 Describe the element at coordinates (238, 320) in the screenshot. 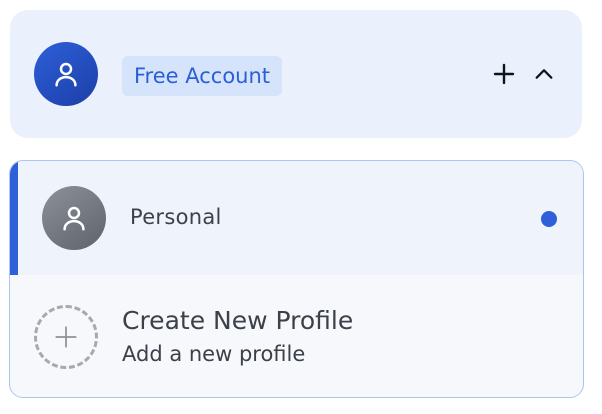

I see `create-profile-title: Create New Profile` at that location.